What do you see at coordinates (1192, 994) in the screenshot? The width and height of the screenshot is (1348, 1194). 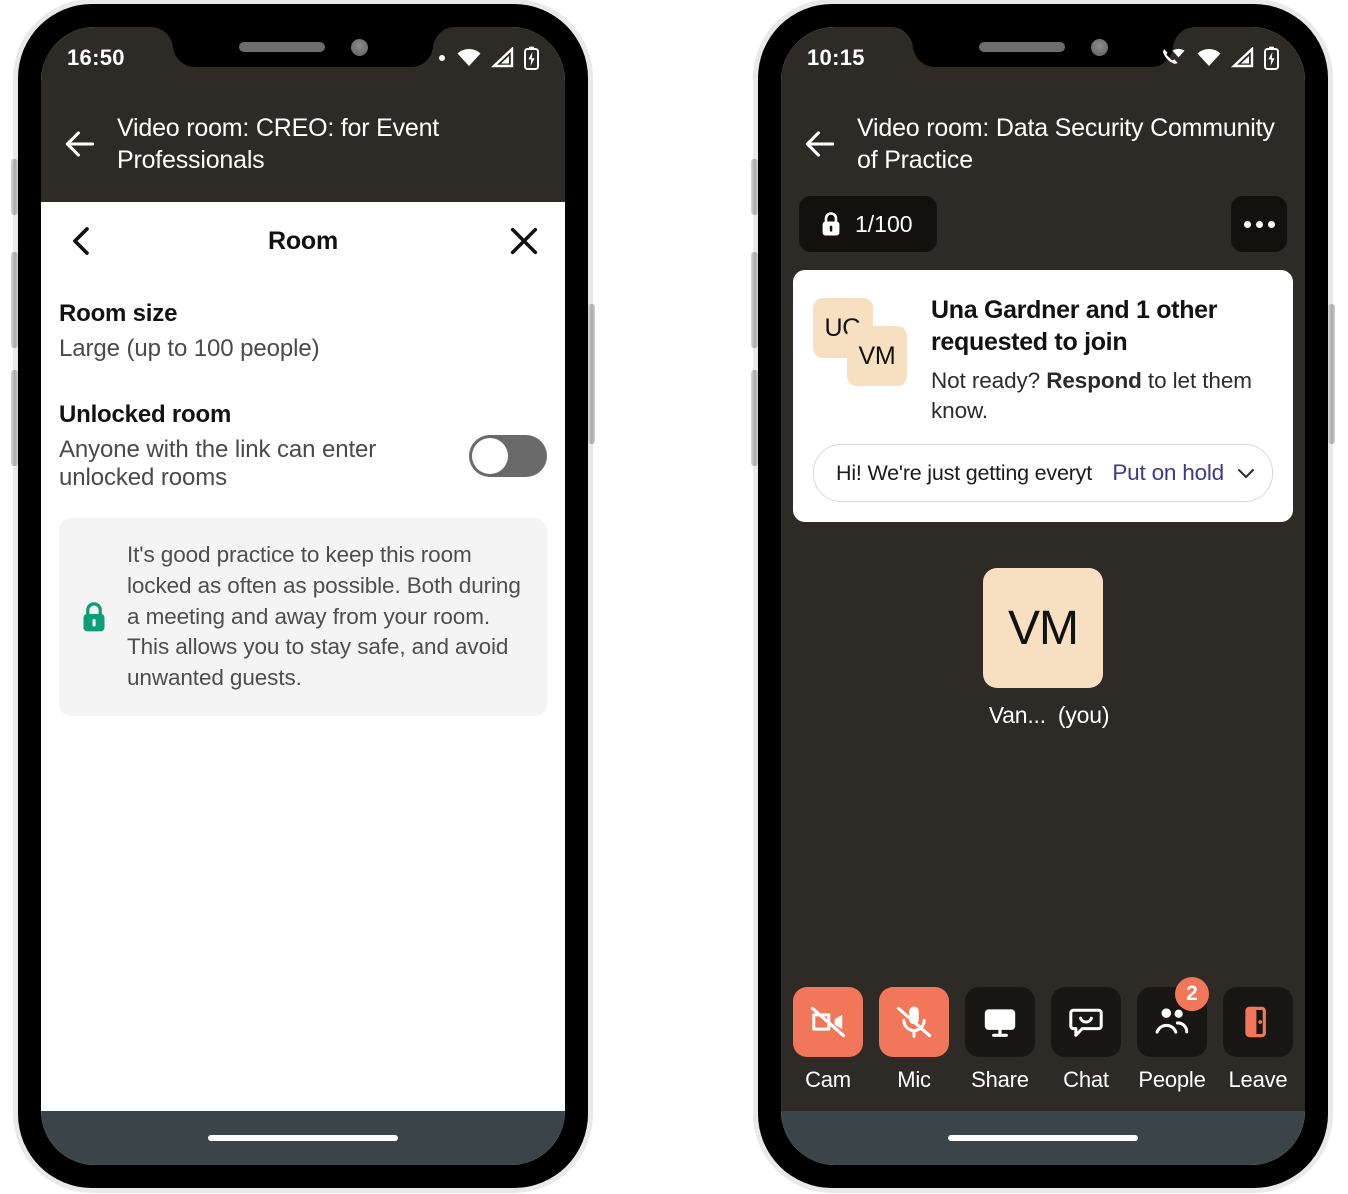 I see `people-badge: 2` at bounding box center [1192, 994].